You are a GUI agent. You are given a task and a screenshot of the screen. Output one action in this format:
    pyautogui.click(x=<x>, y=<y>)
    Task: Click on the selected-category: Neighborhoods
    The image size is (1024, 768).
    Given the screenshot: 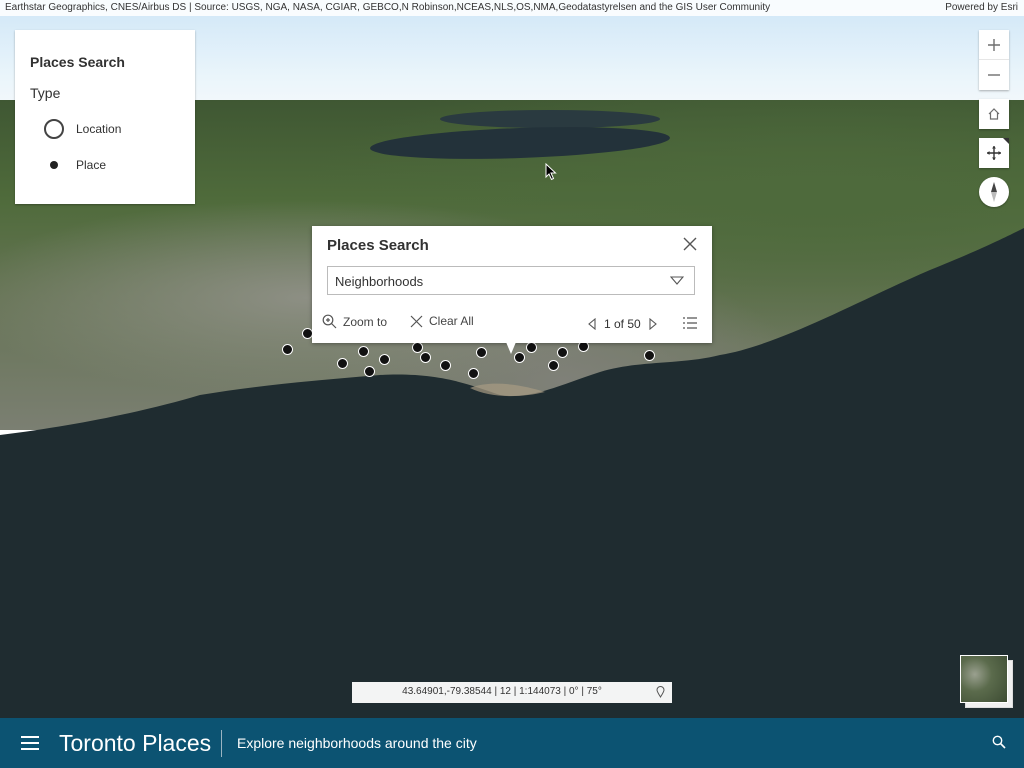 What is the action you would take?
    pyautogui.click(x=379, y=281)
    